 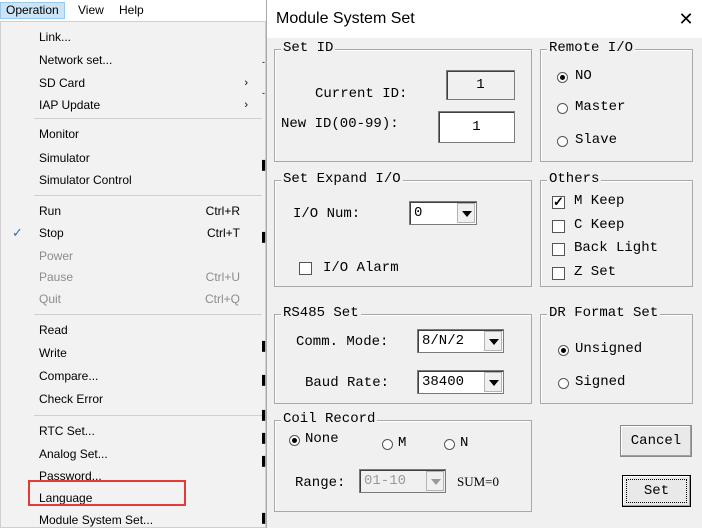 I want to click on dialog-title: Module System Set, so click(x=345, y=18).